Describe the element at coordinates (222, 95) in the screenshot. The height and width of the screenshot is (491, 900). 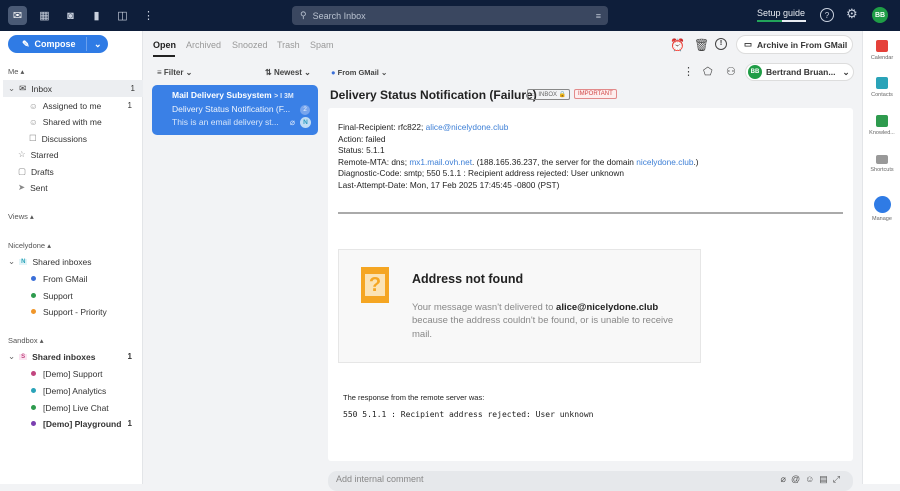
I see `sender: Mail Delivery Subsystem` at that location.